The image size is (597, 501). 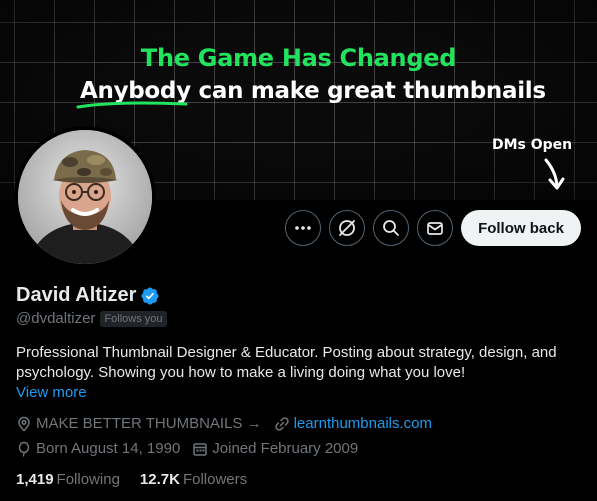 I want to click on more-options-button, so click(x=303, y=228).